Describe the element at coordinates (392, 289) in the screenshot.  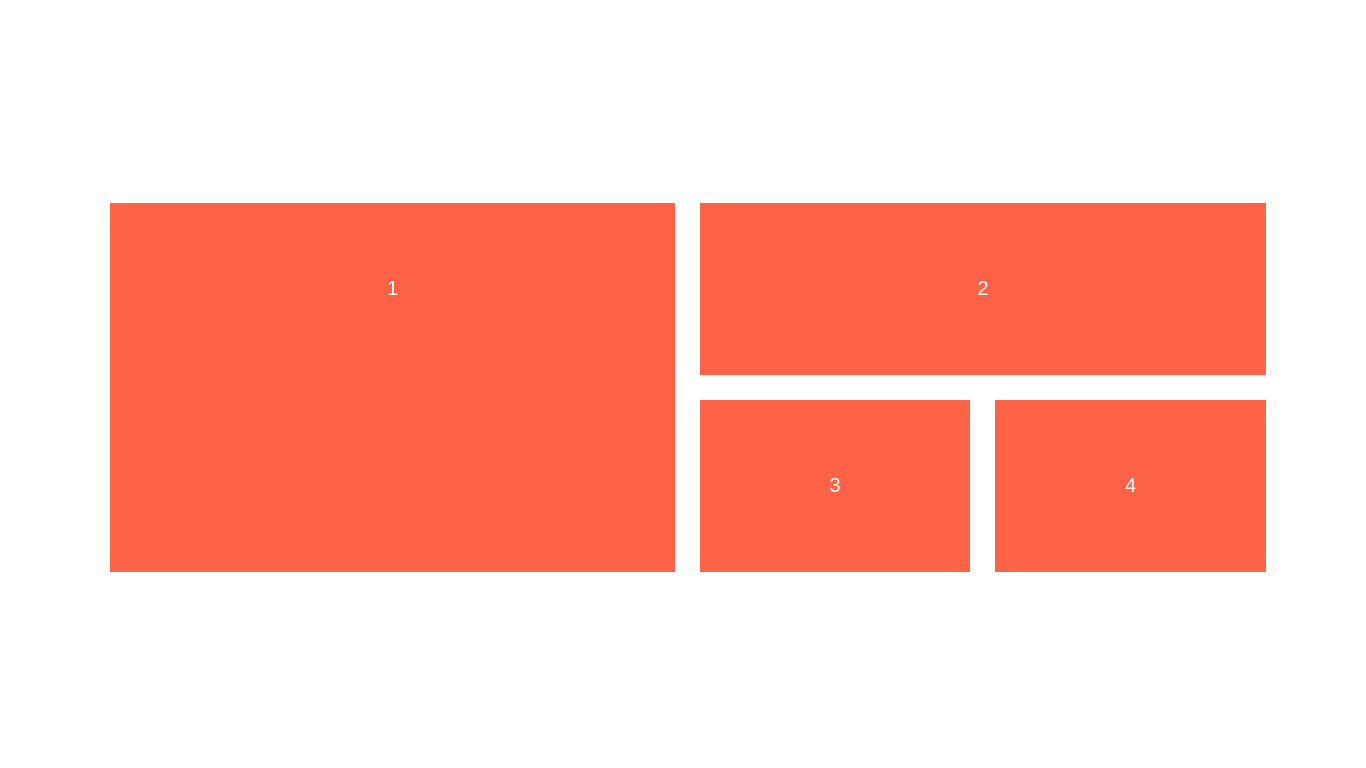
I see `tile-1-label: 1` at that location.